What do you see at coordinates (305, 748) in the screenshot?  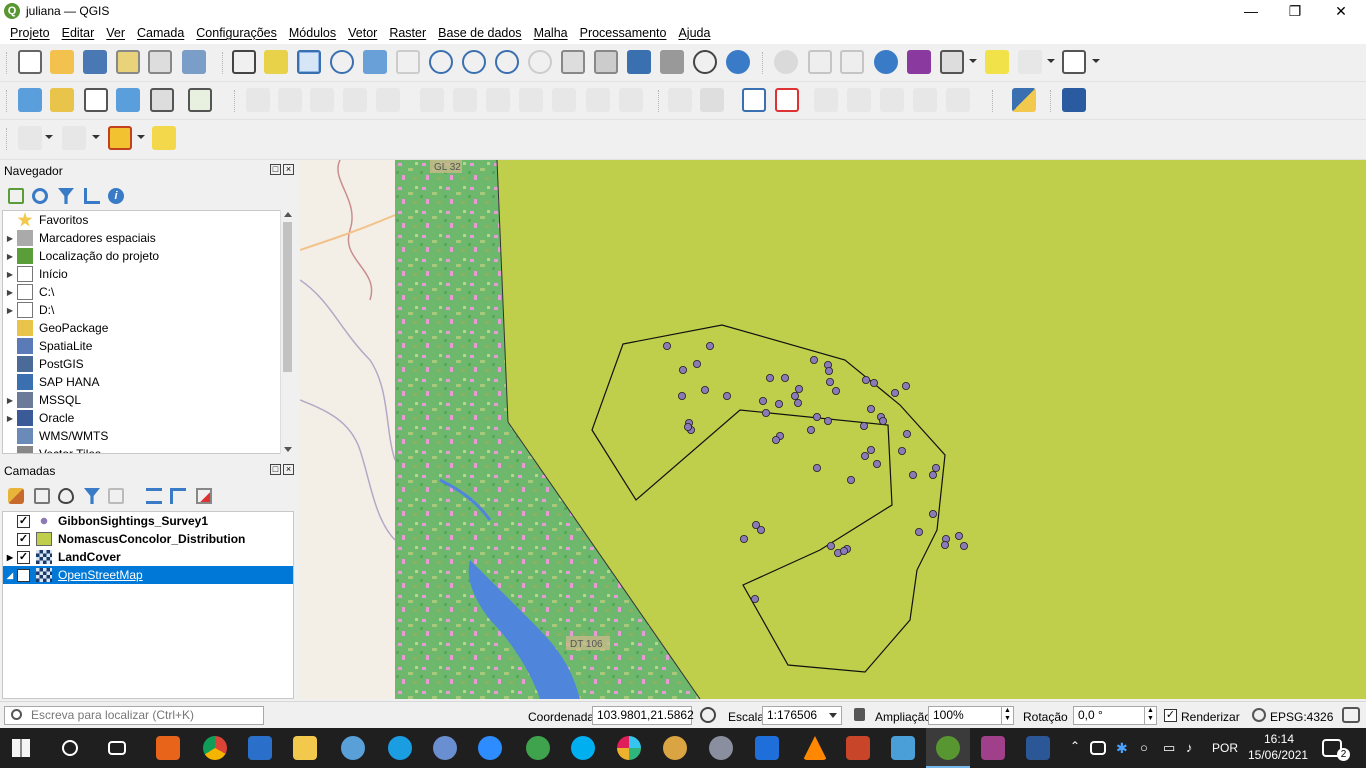 I see `file-explorer-icon` at bounding box center [305, 748].